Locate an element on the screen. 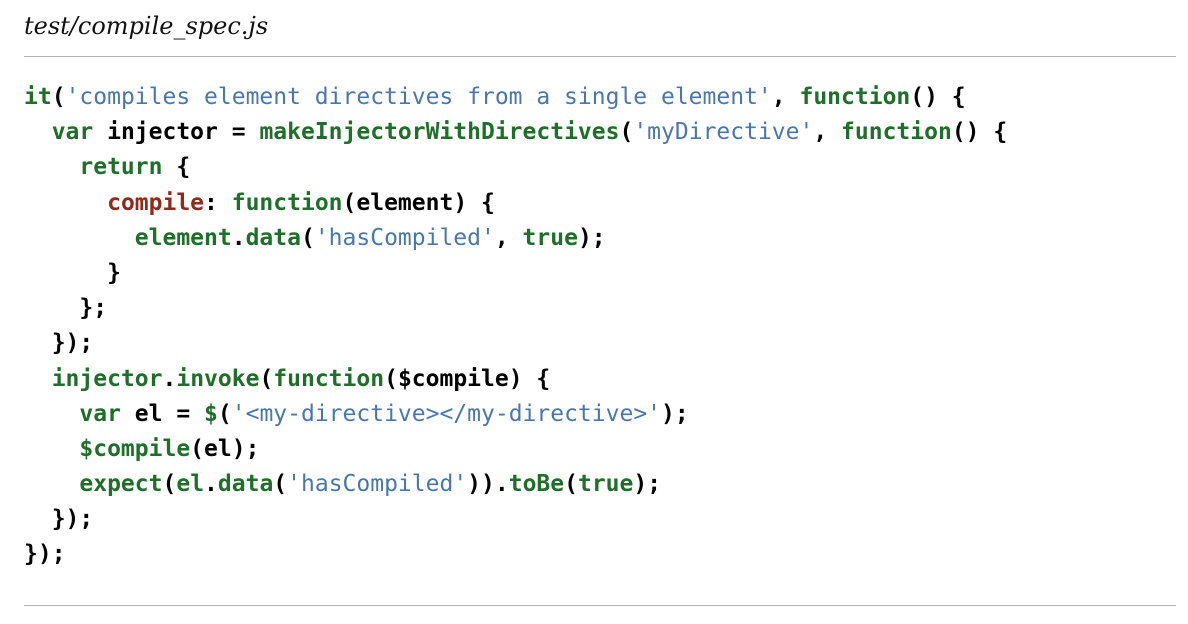 This screenshot has width=1188, height=624. code-identifier: makeInjectorWithDirectives is located at coordinates (439, 132).